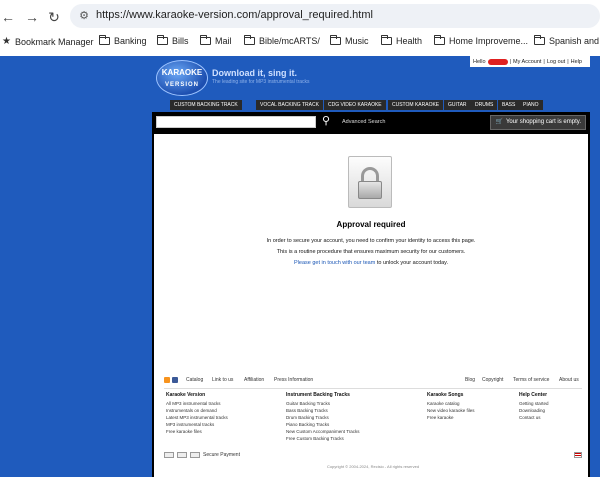 This screenshot has width=600, height=477. Describe the element at coordinates (236, 122) in the screenshot. I see `search-input` at that location.